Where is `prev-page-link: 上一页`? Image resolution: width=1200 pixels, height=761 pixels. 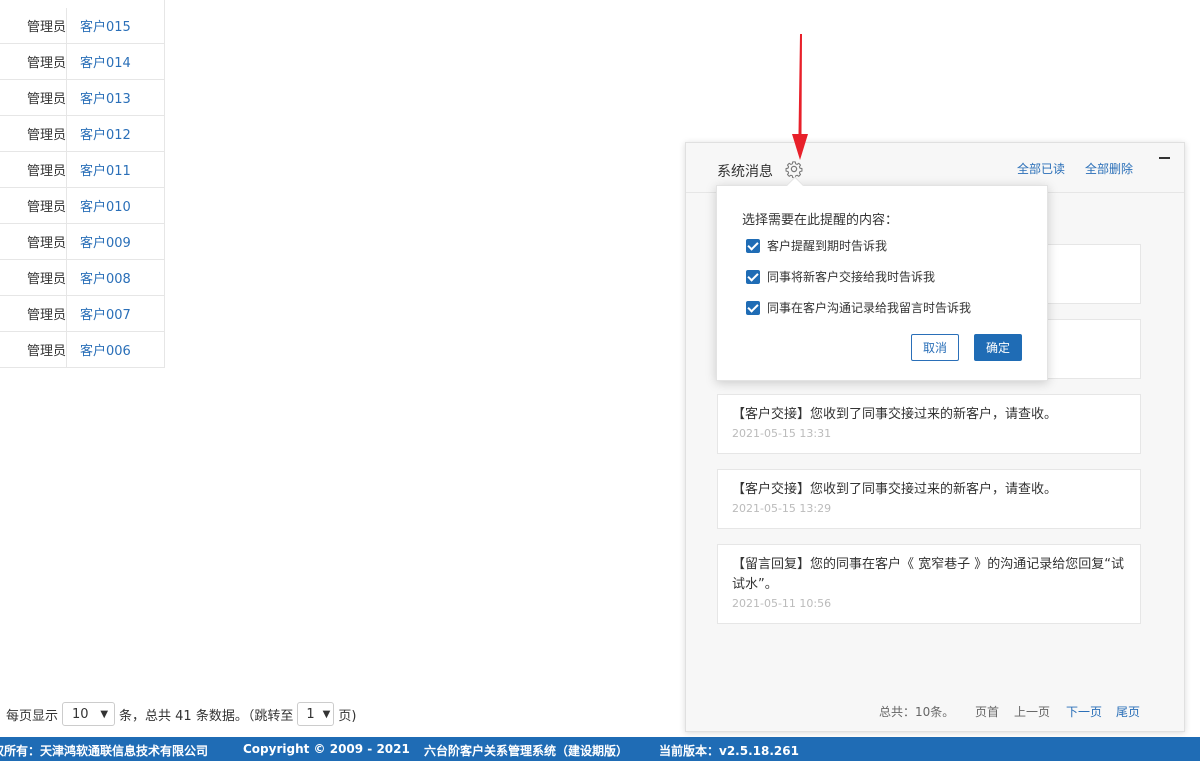 prev-page-link: 上一页 is located at coordinates (1032, 711).